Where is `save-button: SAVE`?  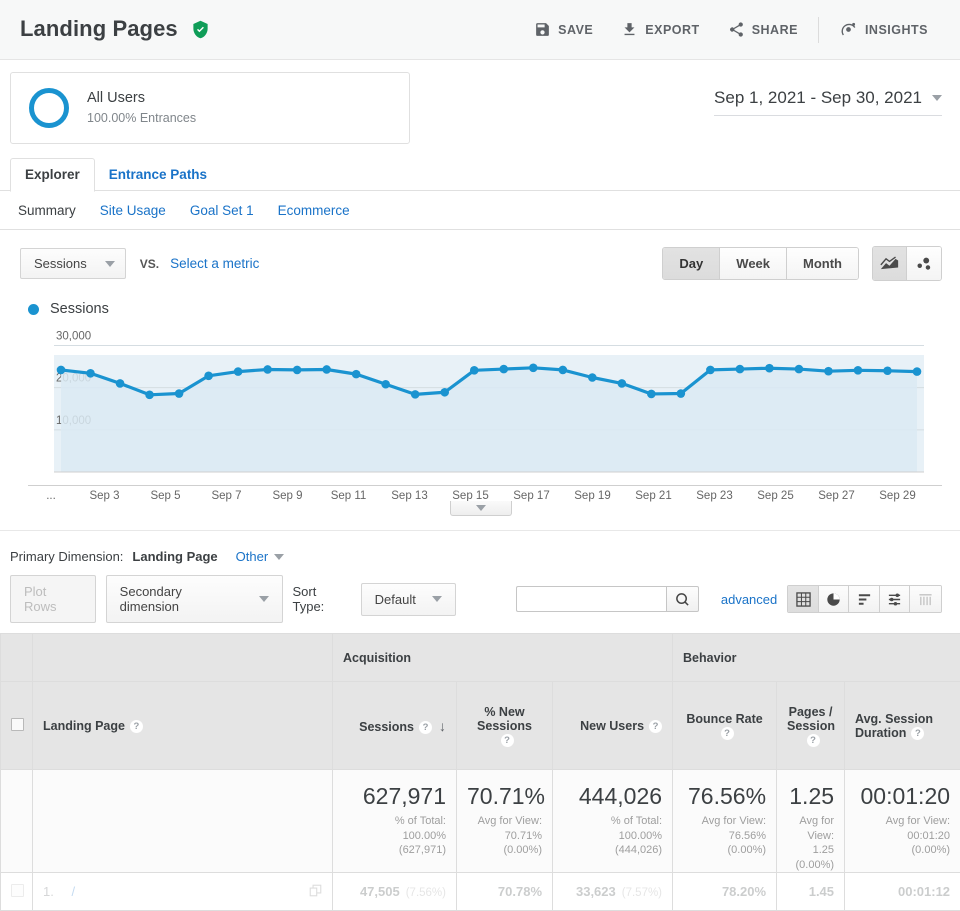
save-button: SAVE is located at coordinates (563, 29).